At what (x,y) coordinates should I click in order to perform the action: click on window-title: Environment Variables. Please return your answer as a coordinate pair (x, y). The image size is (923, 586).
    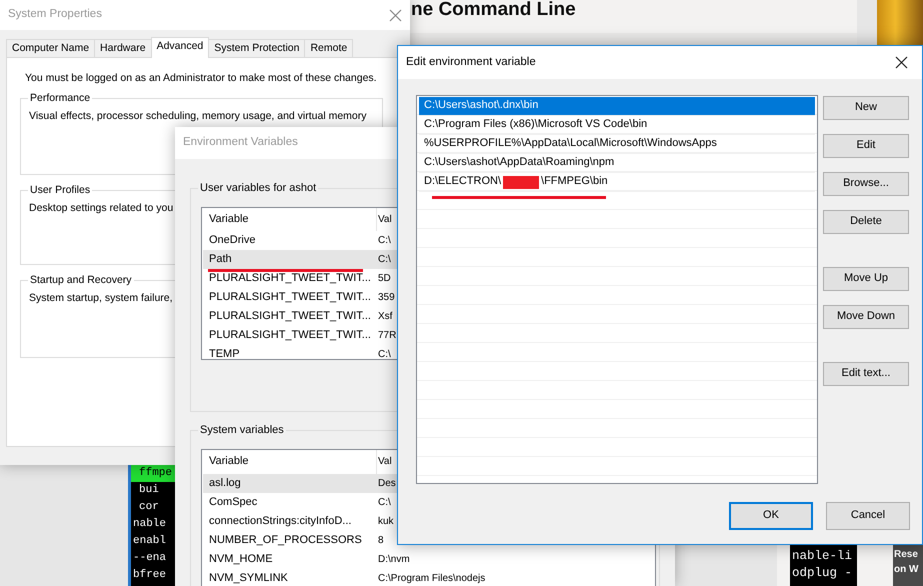
    Looking at the image, I should click on (240, 143).